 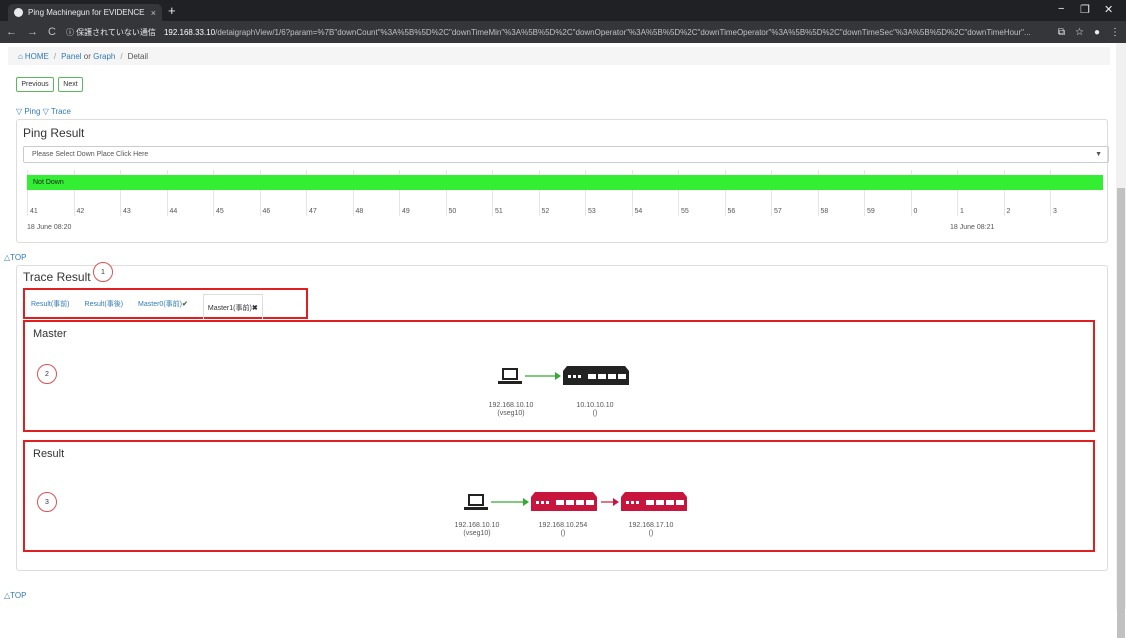 I want to click on breadcrumb: ⌂ HOME / Panel or Graph / Detail, so click(x=559, y=56).